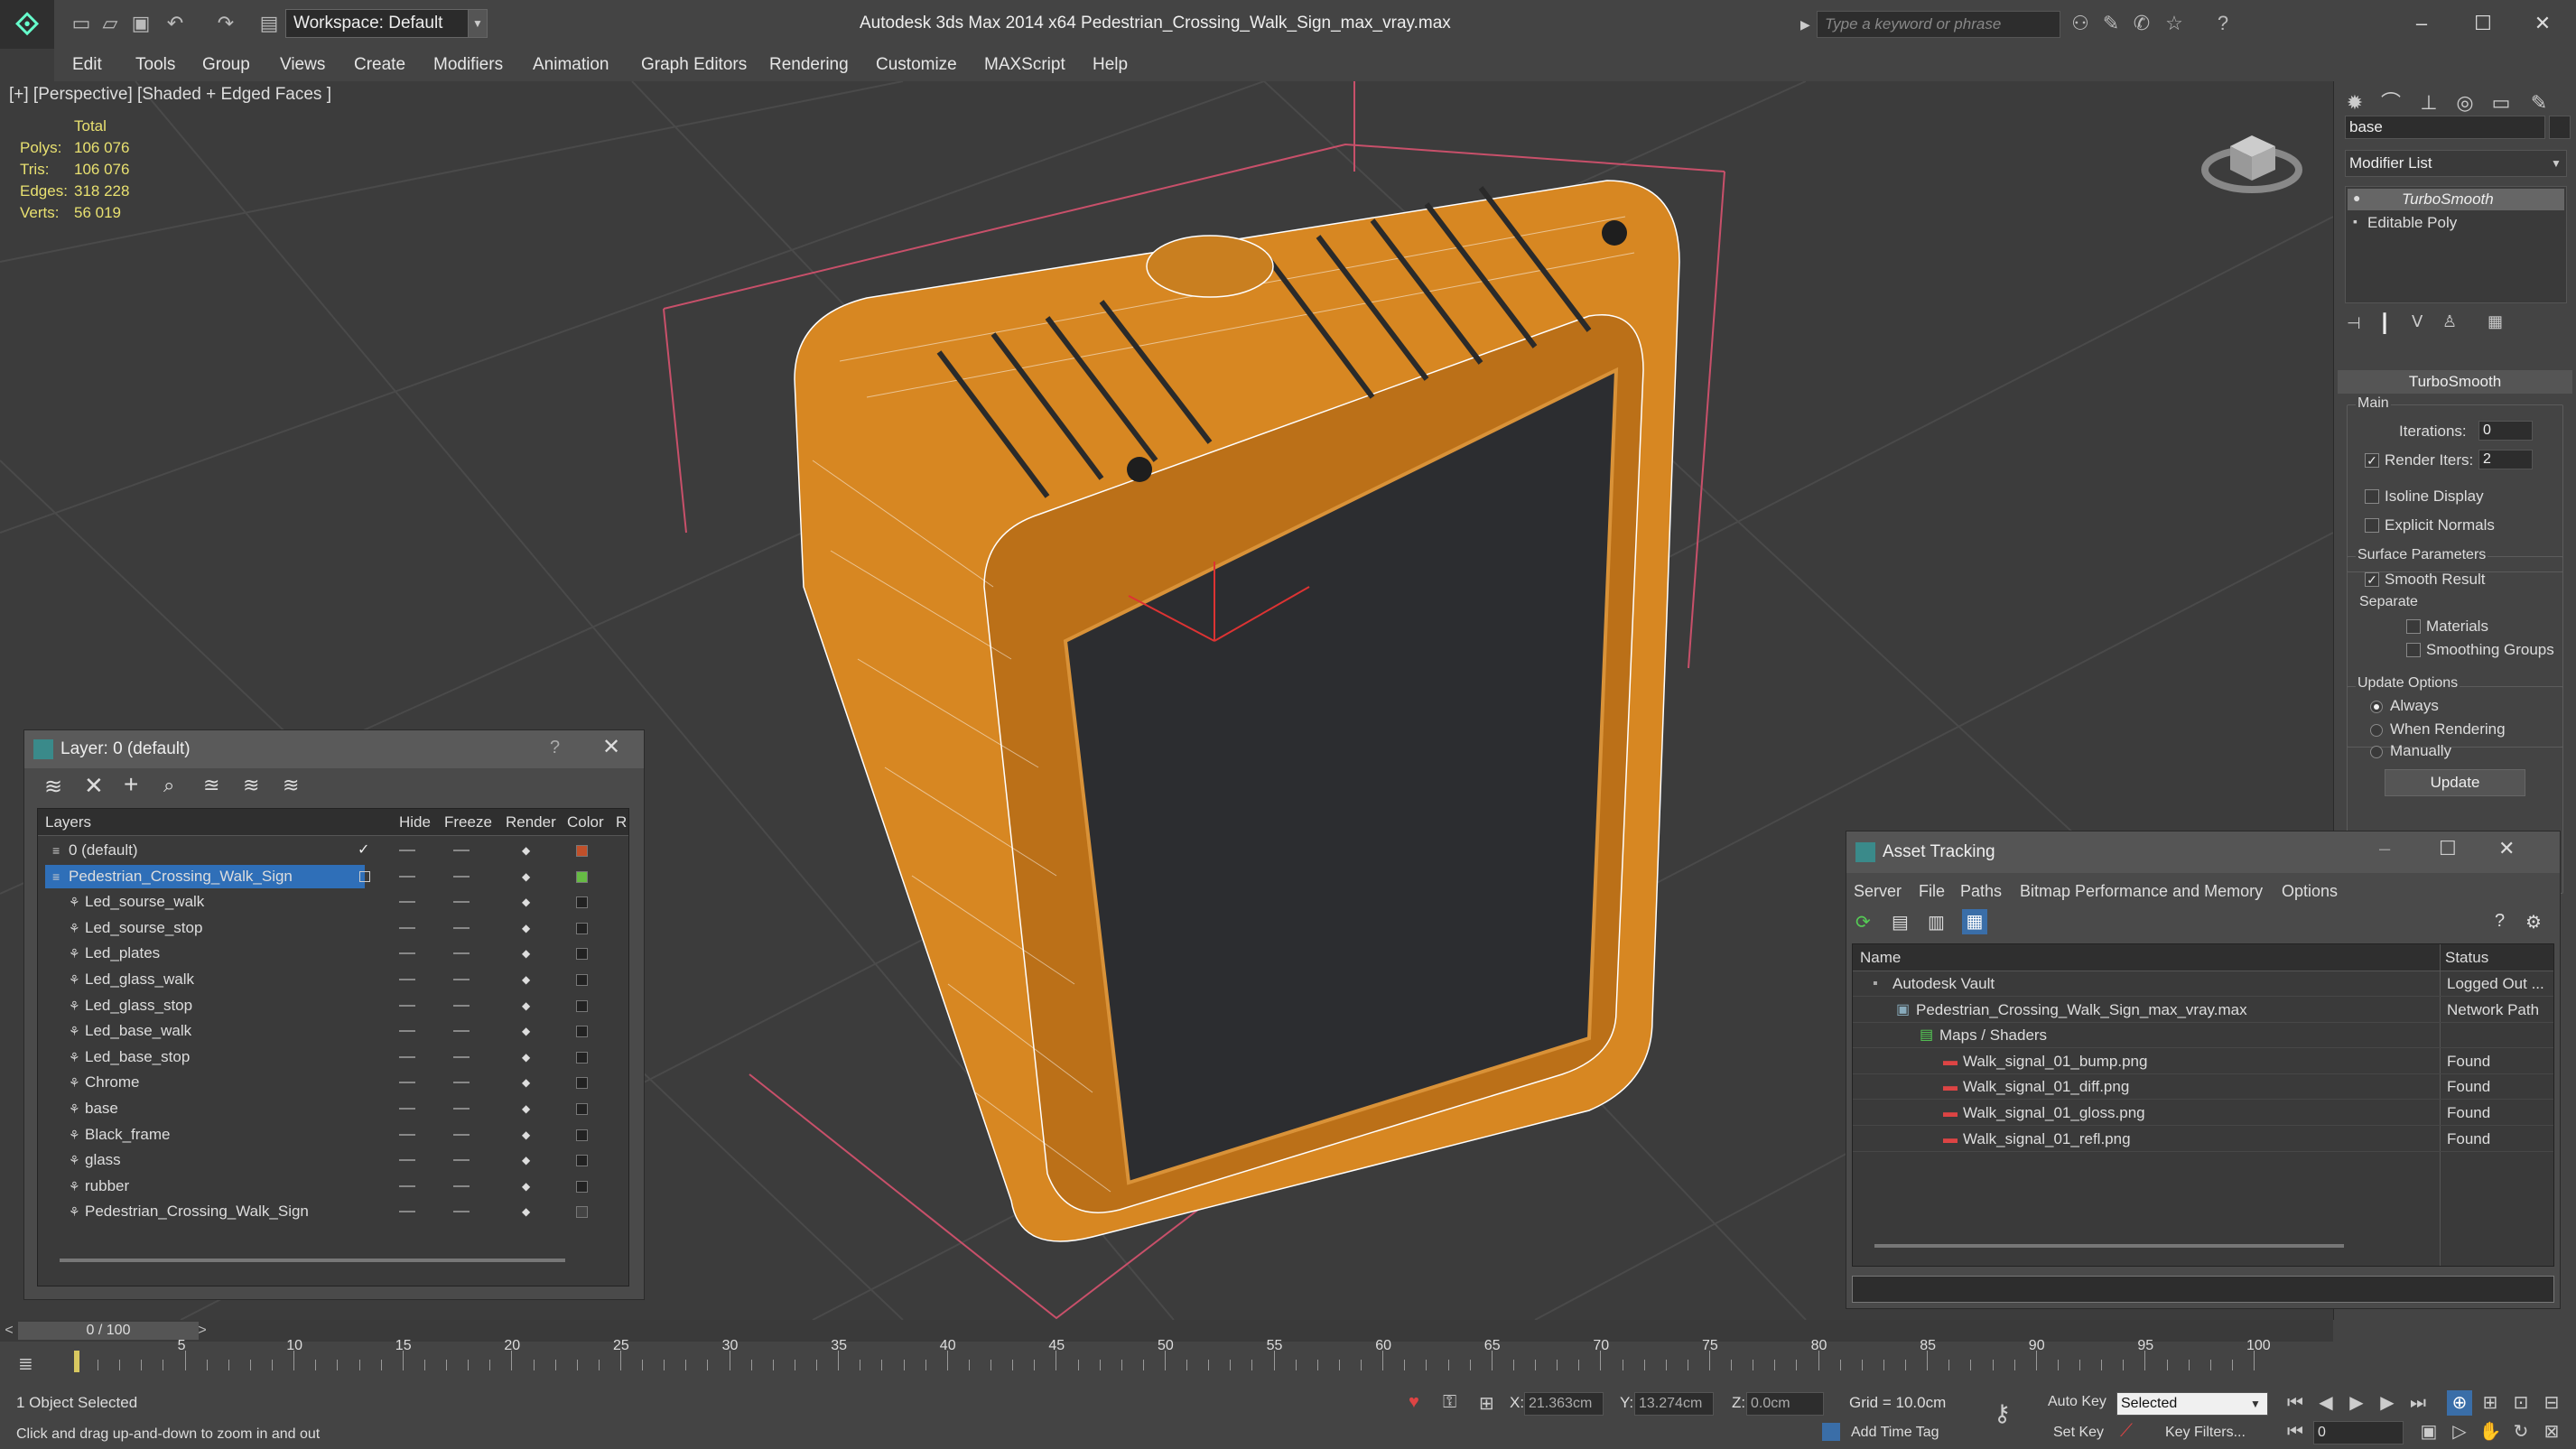 This screenshot has height=1449, width=2576. I want to click on layer-row: ⚘ Black_frame ◆, so click(333, 1134).